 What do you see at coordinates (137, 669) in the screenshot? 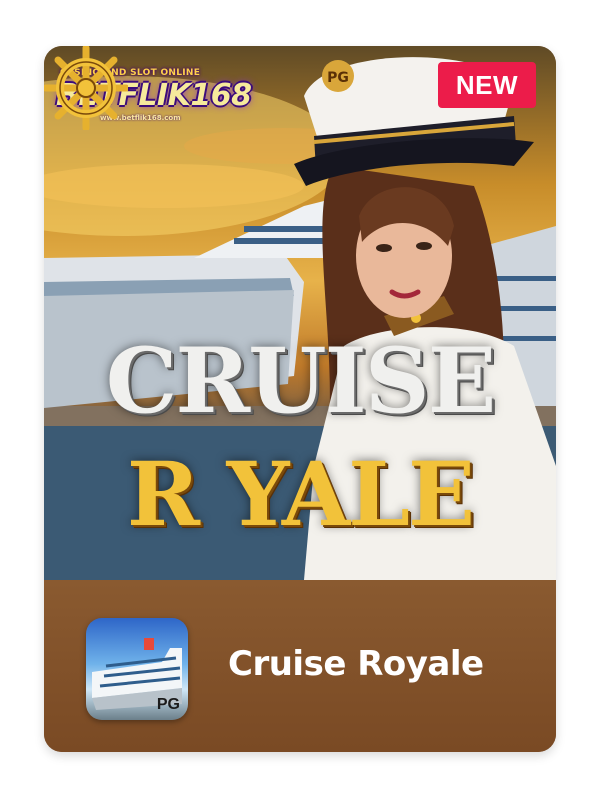
I see `game-thumbnail: PG` at bounding box center [137, 669].